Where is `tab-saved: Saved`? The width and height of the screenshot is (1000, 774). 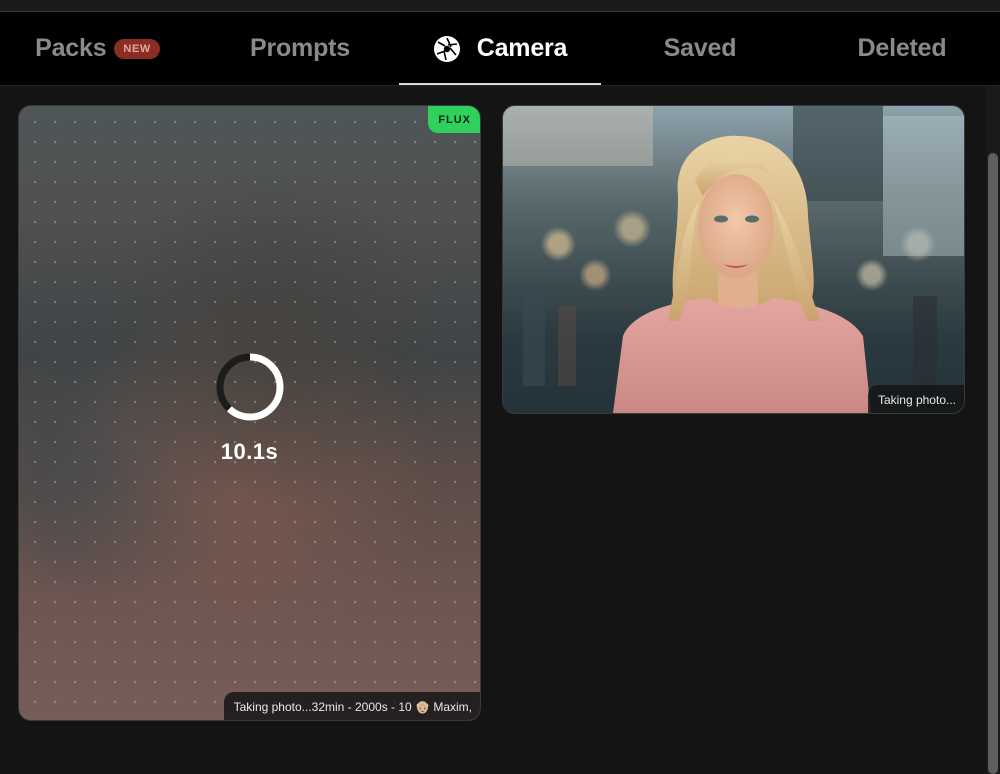 tab-saved: Saved is located at coordinates (700, 48).